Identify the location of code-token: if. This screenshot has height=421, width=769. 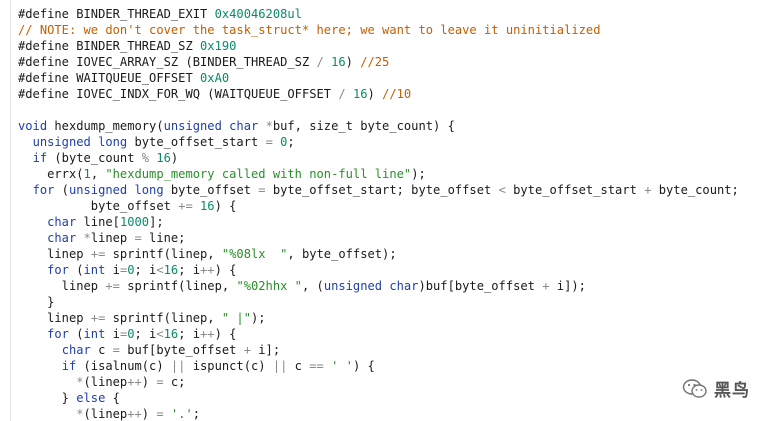
(40, 158).